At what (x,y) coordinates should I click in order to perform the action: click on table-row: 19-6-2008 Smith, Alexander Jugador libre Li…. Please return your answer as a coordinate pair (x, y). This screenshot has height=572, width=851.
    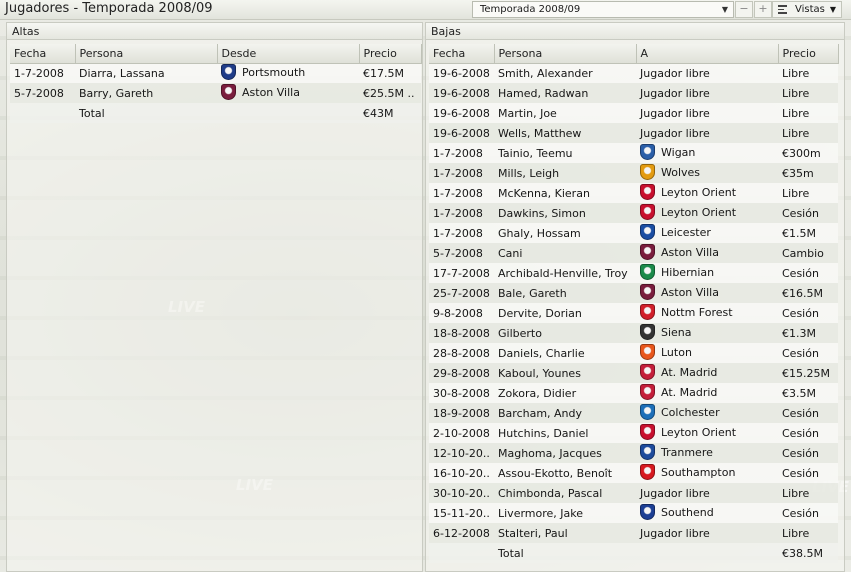
    Looking at the image, I should click on (633, 73).